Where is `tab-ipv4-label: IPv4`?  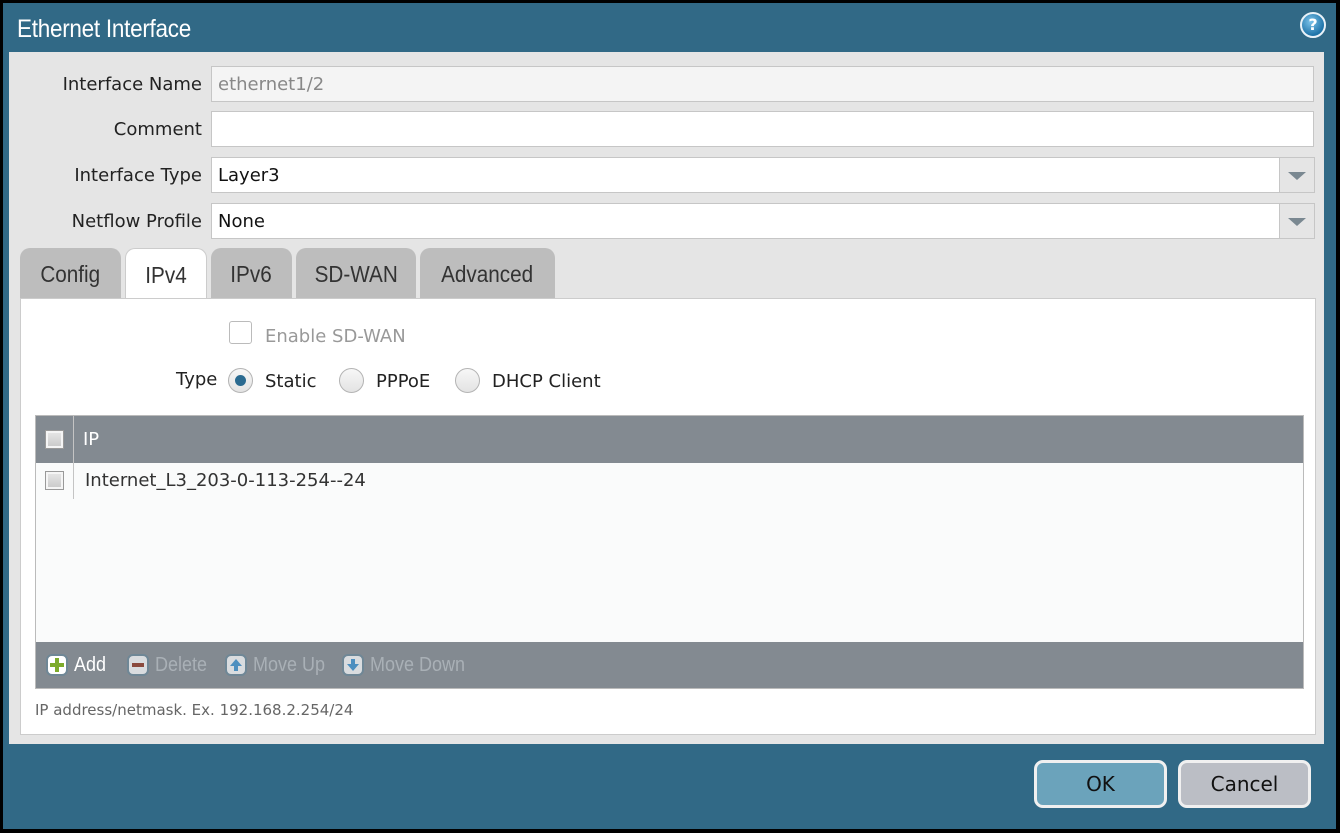
tab-ipv4-label: IPv4 is located at coordinates (166, 275).